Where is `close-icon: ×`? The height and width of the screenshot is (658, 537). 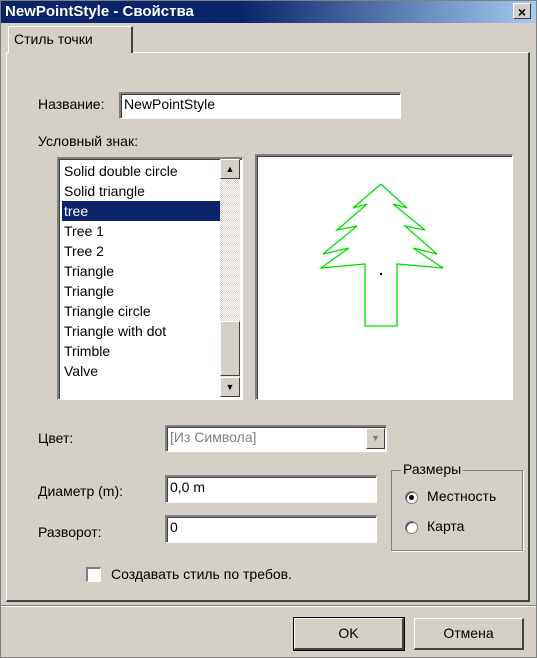 close-icon: × is located at coordinates (522, 12).